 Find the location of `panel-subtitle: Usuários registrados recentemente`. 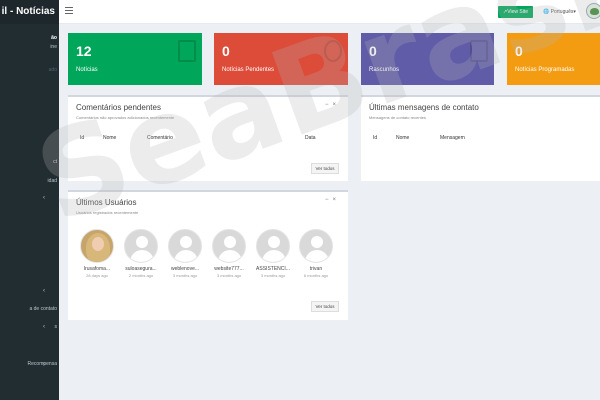

panel-subtitle: Usuários registrados recentemente is located at coordinates (107, 212).